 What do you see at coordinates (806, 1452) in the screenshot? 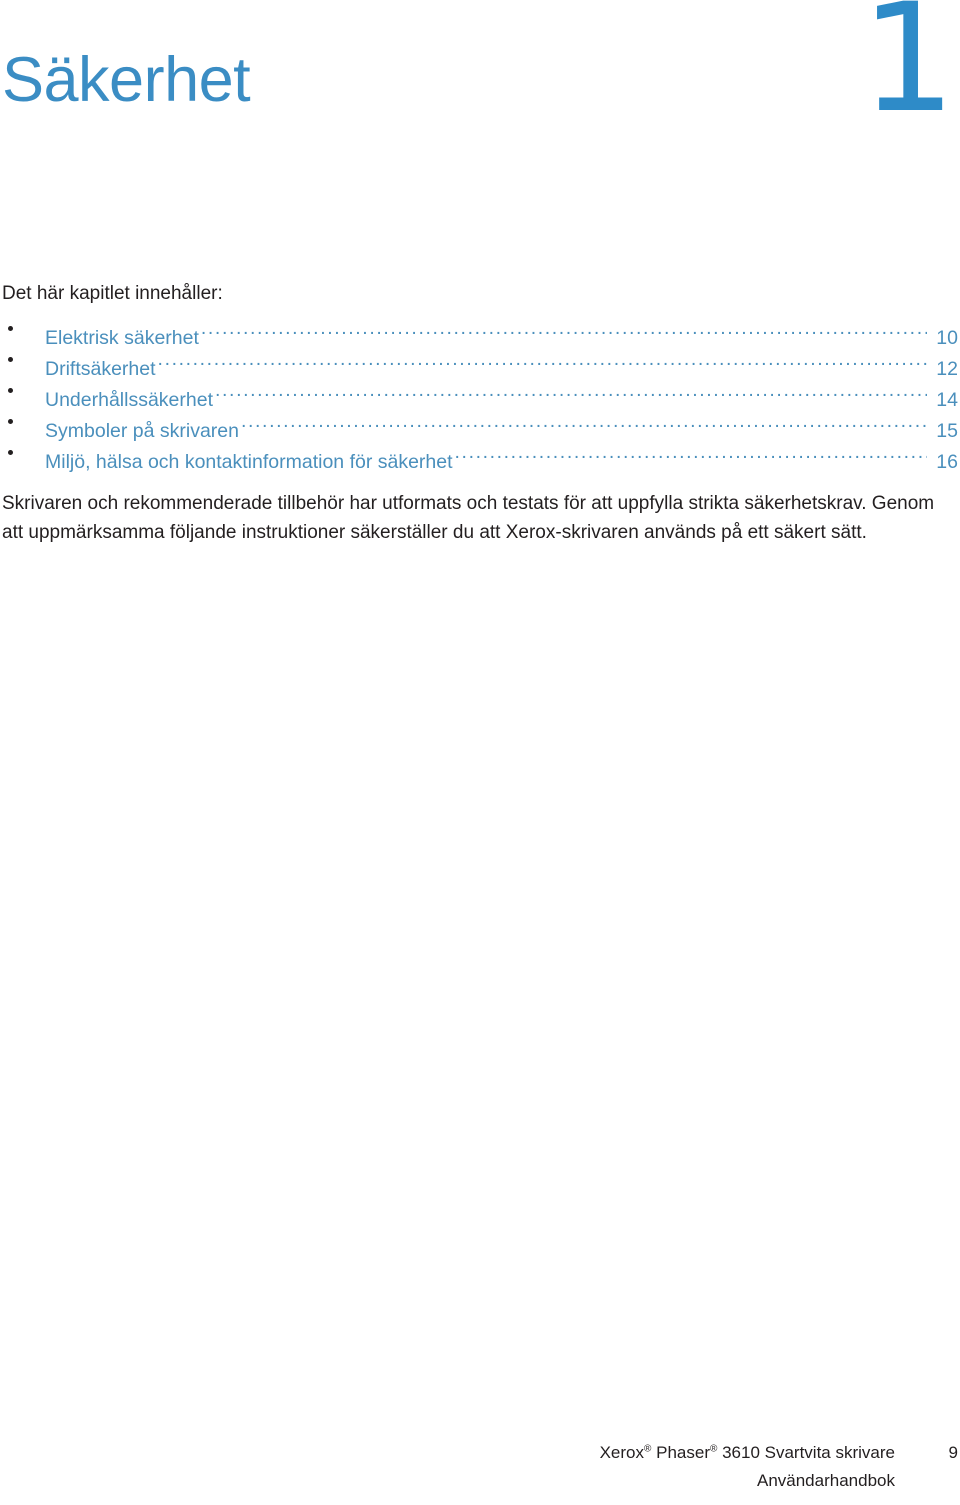
I see `footer-model: 3610 Svartvita skrivare` at bounding box center [806, 1452].